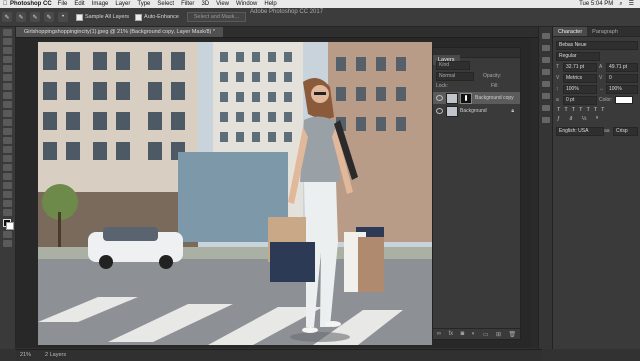 Image resolution: width=640 pixels, height=361 pixels. I want to click on document-info: 2 Layers, so click(55, 355).